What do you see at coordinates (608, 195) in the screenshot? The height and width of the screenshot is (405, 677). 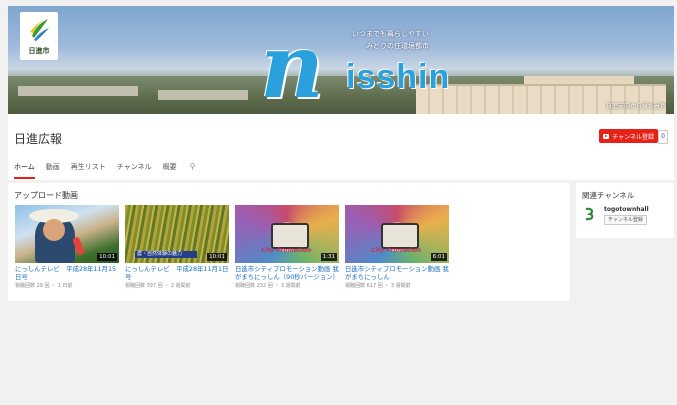 I see `related-title: 関連チャンネル` at bounding box center [608, 195].